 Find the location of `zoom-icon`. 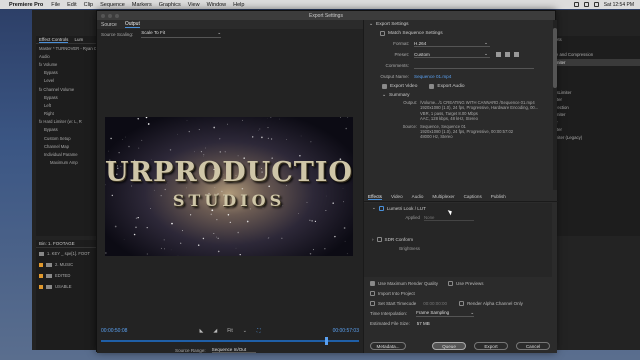

zoom-icon is located at coordinates (117, 15).